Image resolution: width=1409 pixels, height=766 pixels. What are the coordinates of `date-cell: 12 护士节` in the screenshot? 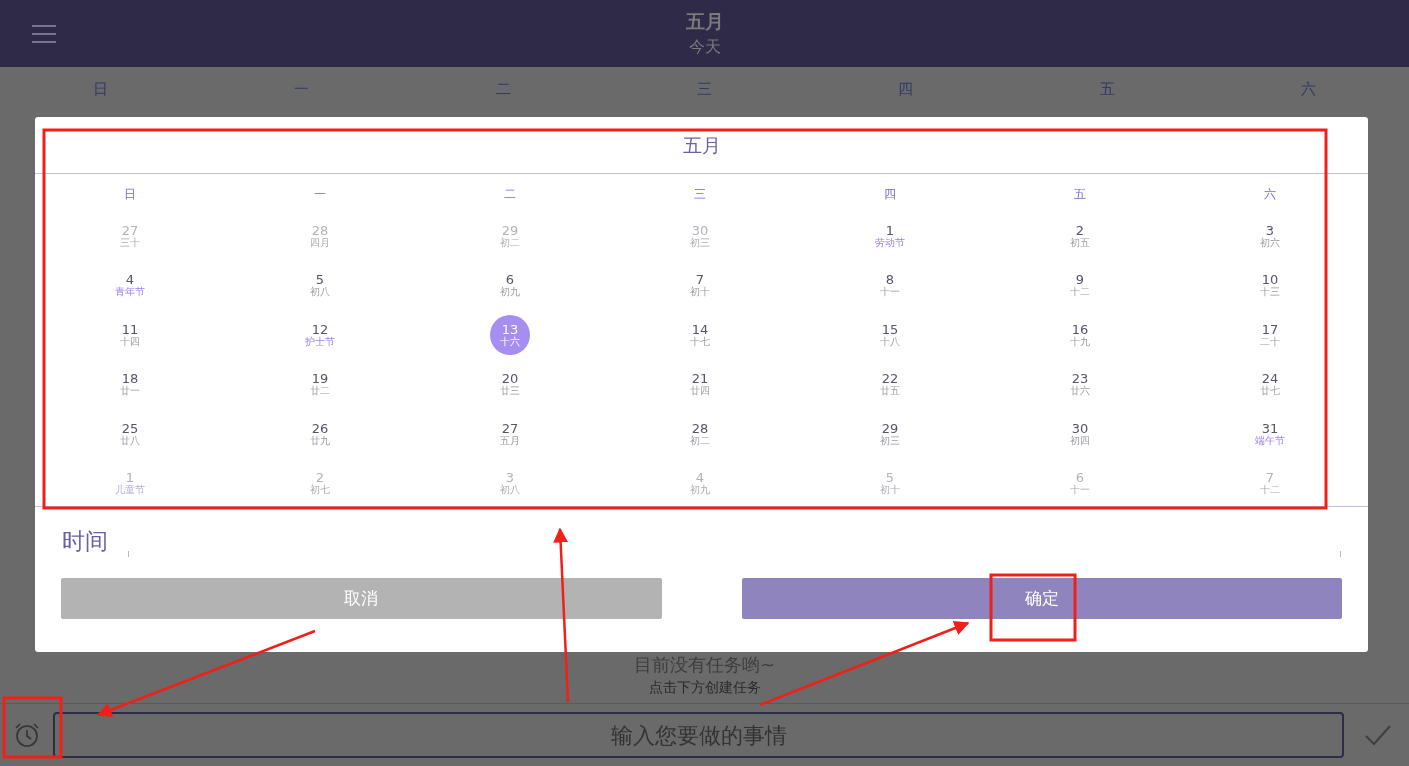 It's located at (320, 335).